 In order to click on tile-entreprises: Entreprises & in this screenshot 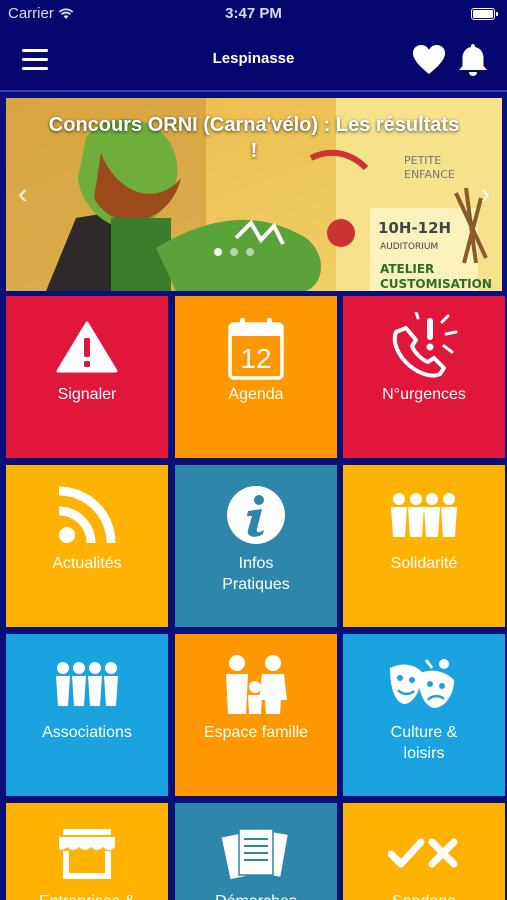, I will do `click(87, 851)`.